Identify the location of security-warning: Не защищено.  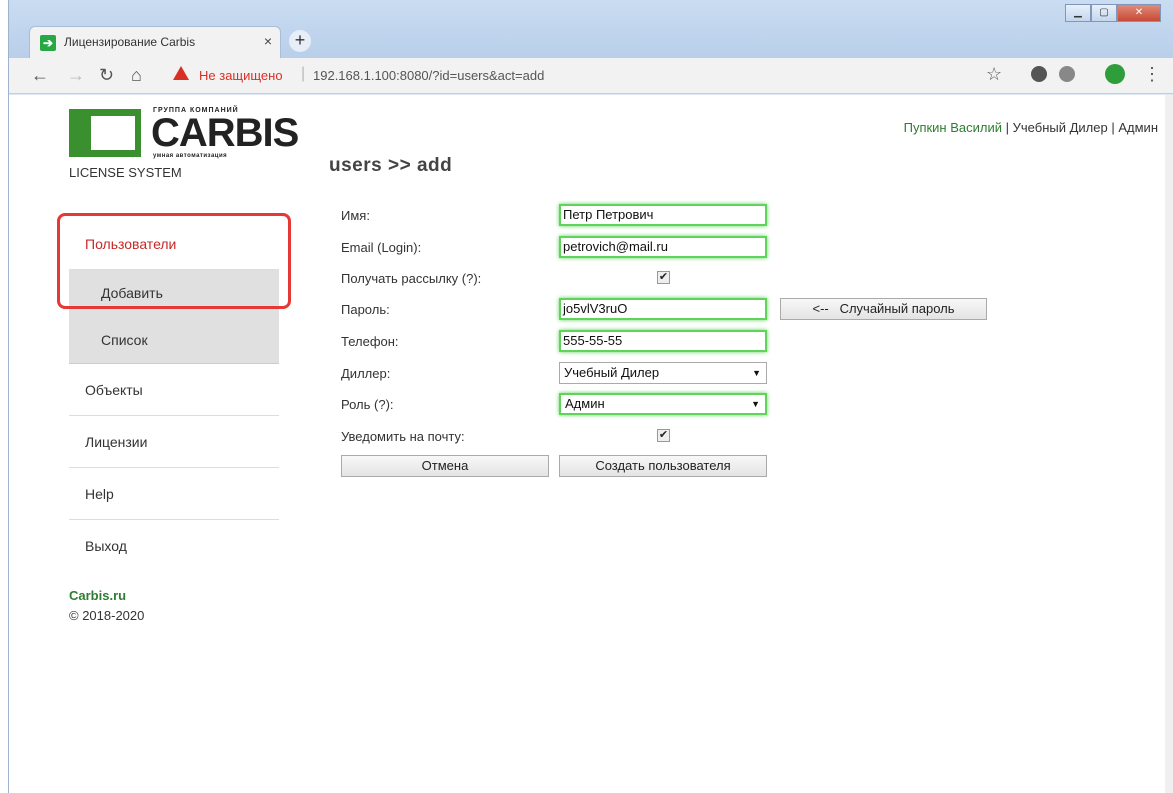
(241, 75).